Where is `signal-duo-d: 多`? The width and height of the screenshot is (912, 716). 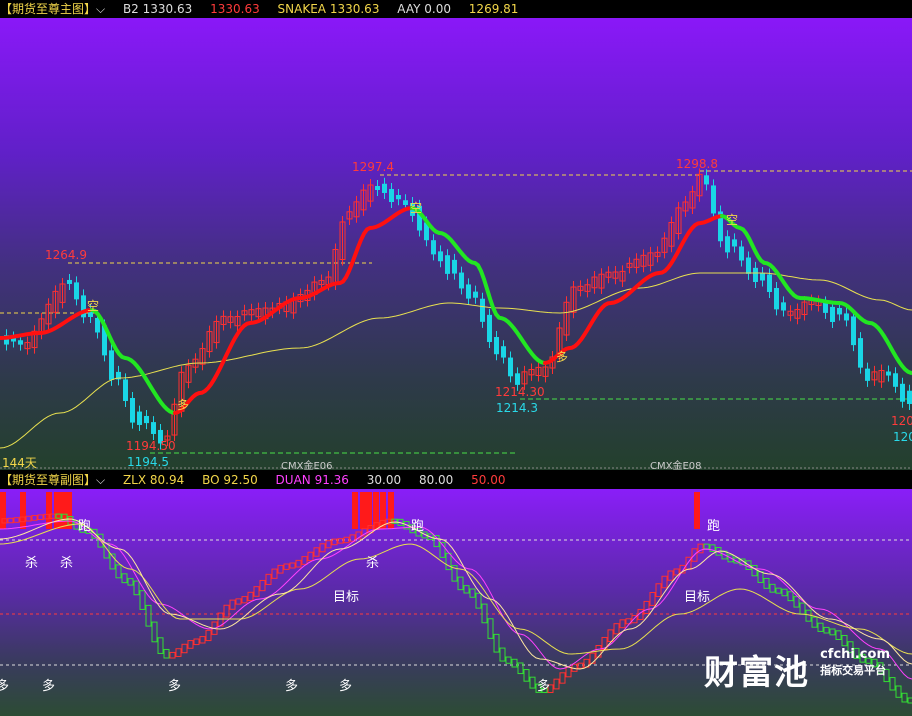 signal-duo-d: 多 is located at coordinates (292, 686).